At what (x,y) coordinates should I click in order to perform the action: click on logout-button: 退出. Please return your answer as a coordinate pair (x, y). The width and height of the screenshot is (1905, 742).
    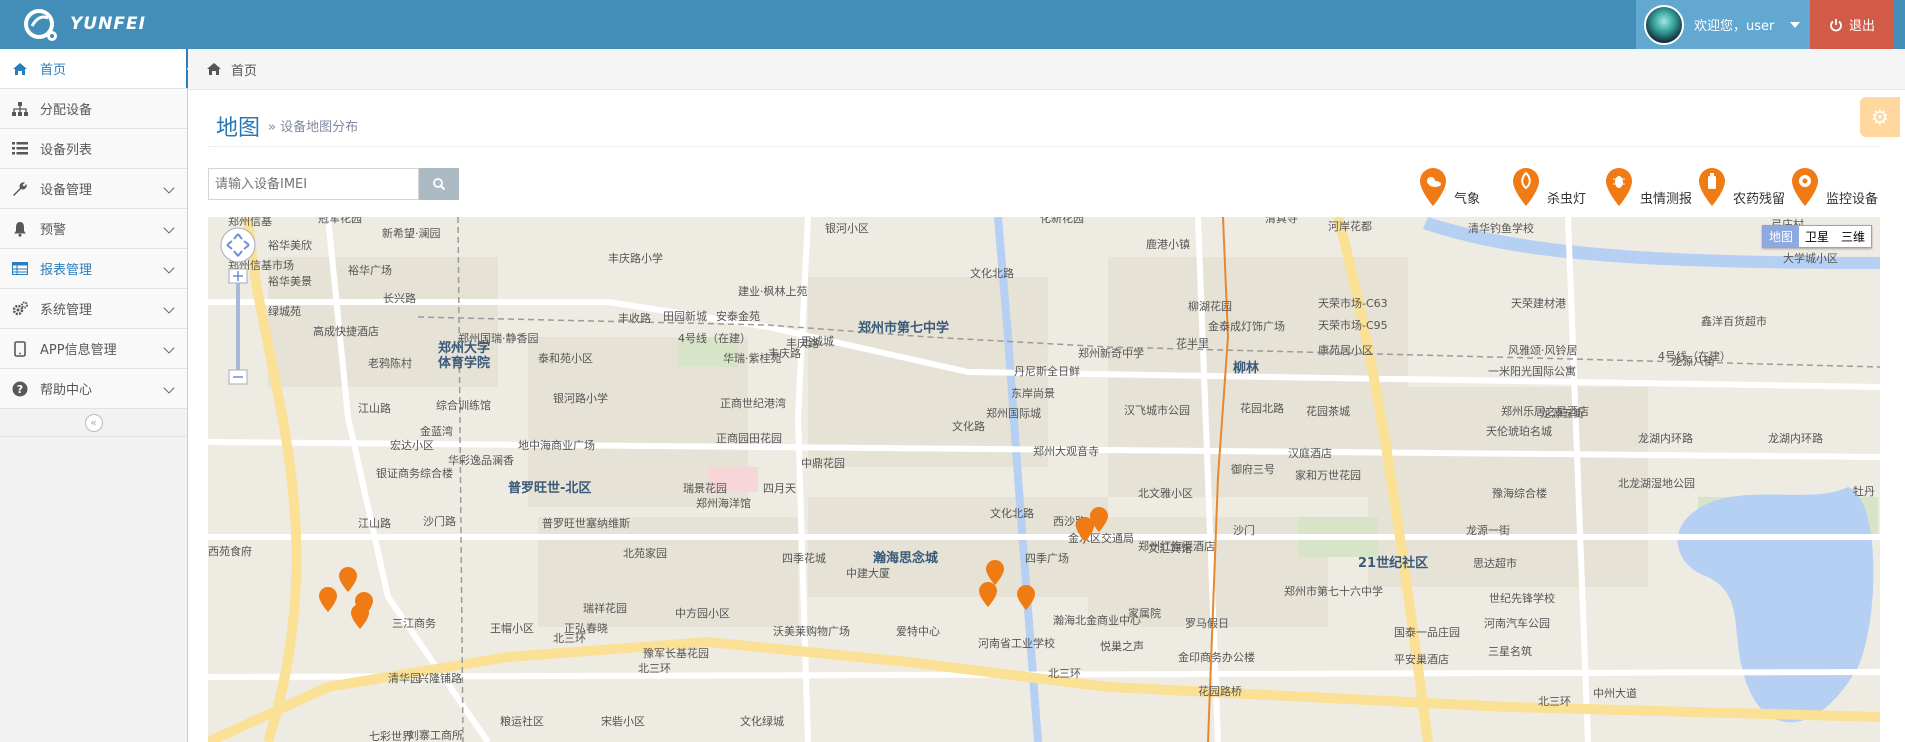
    Looking at the image, I should click on (1852, 24).